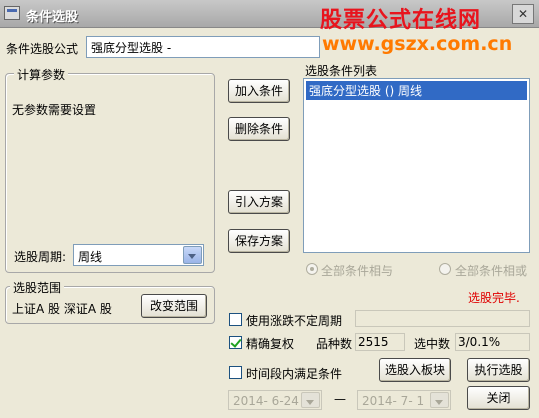 Image resolution: width=539 pixels, height=418 pixels. Describe the element at coordinates (417, 44) in the screenshot. I see `watermark-url: www.gszx.com.cn` at that location.